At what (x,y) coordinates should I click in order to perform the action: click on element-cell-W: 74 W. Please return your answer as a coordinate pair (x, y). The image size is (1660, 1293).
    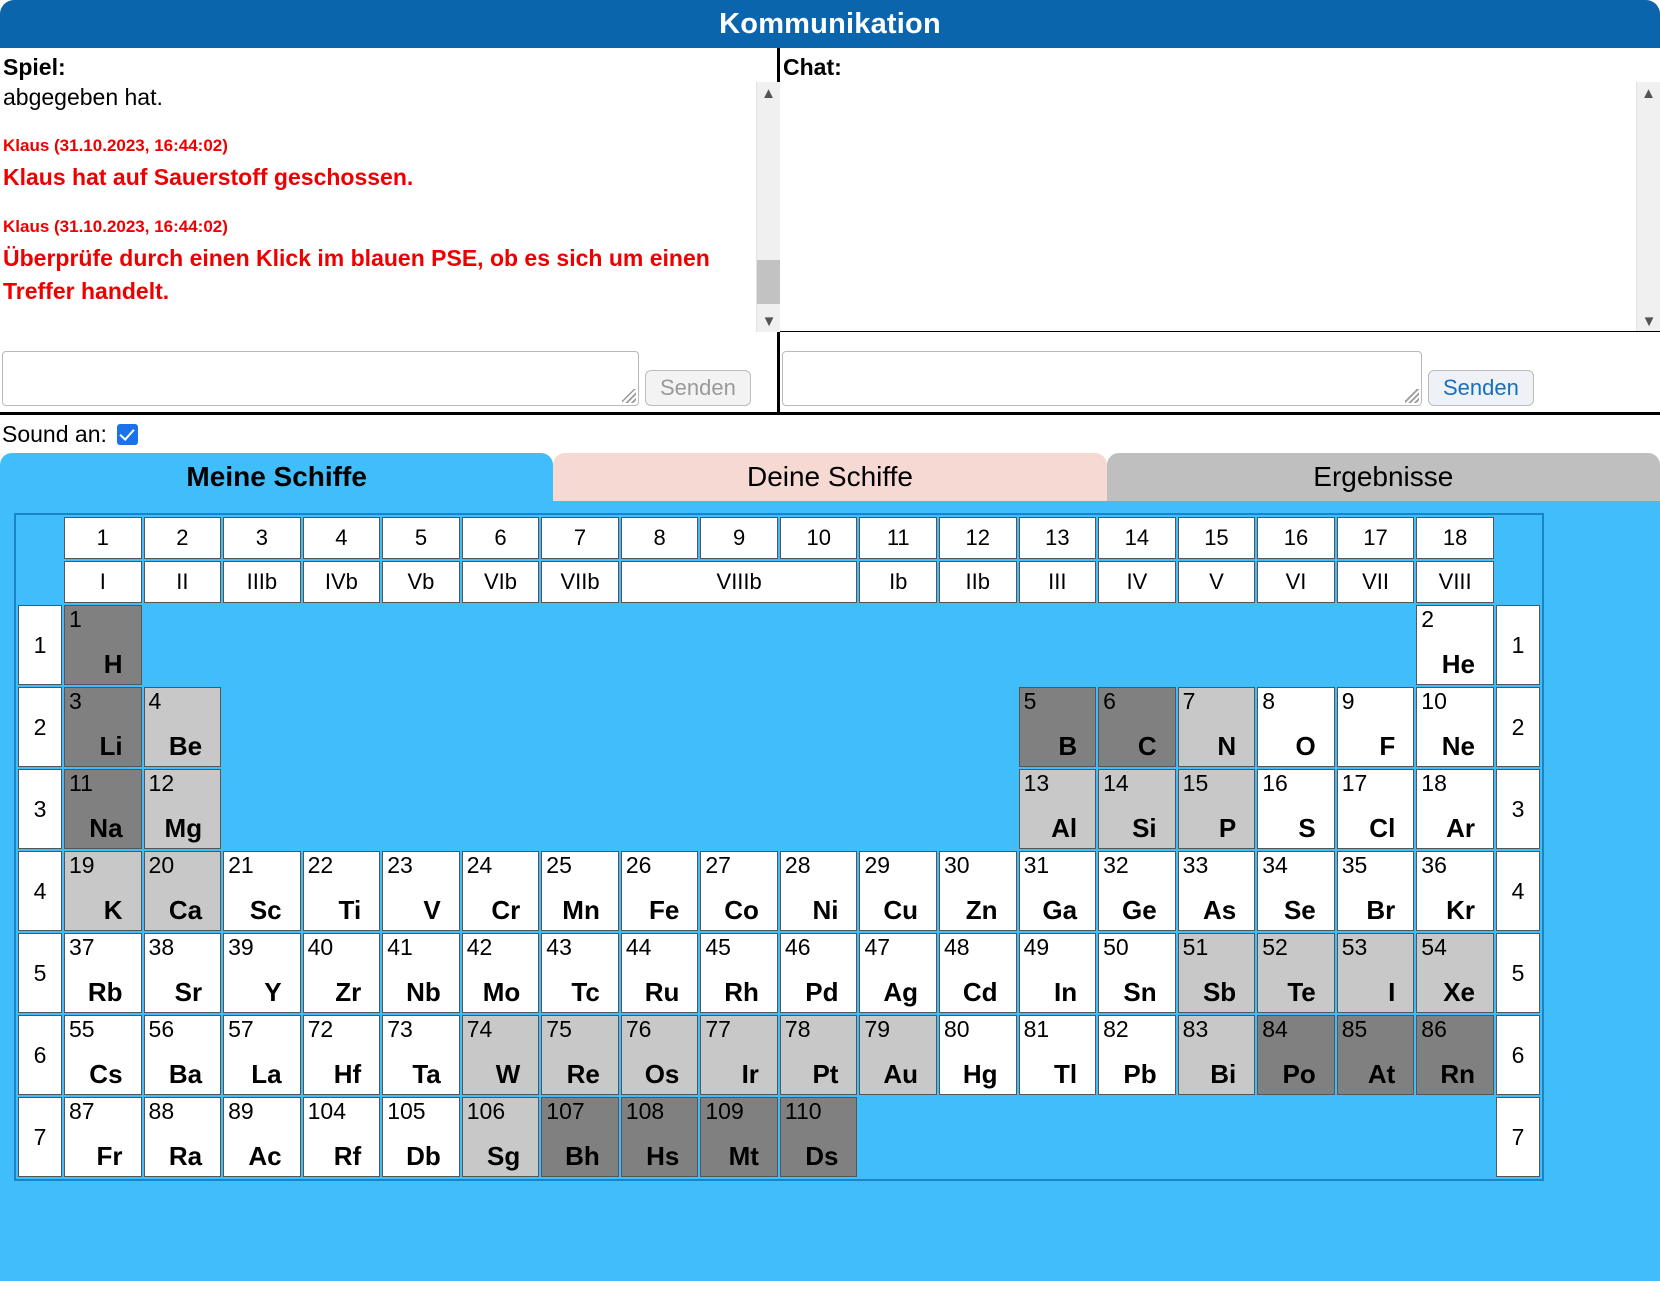
    Looking at the image, I should click on (500, 1055).